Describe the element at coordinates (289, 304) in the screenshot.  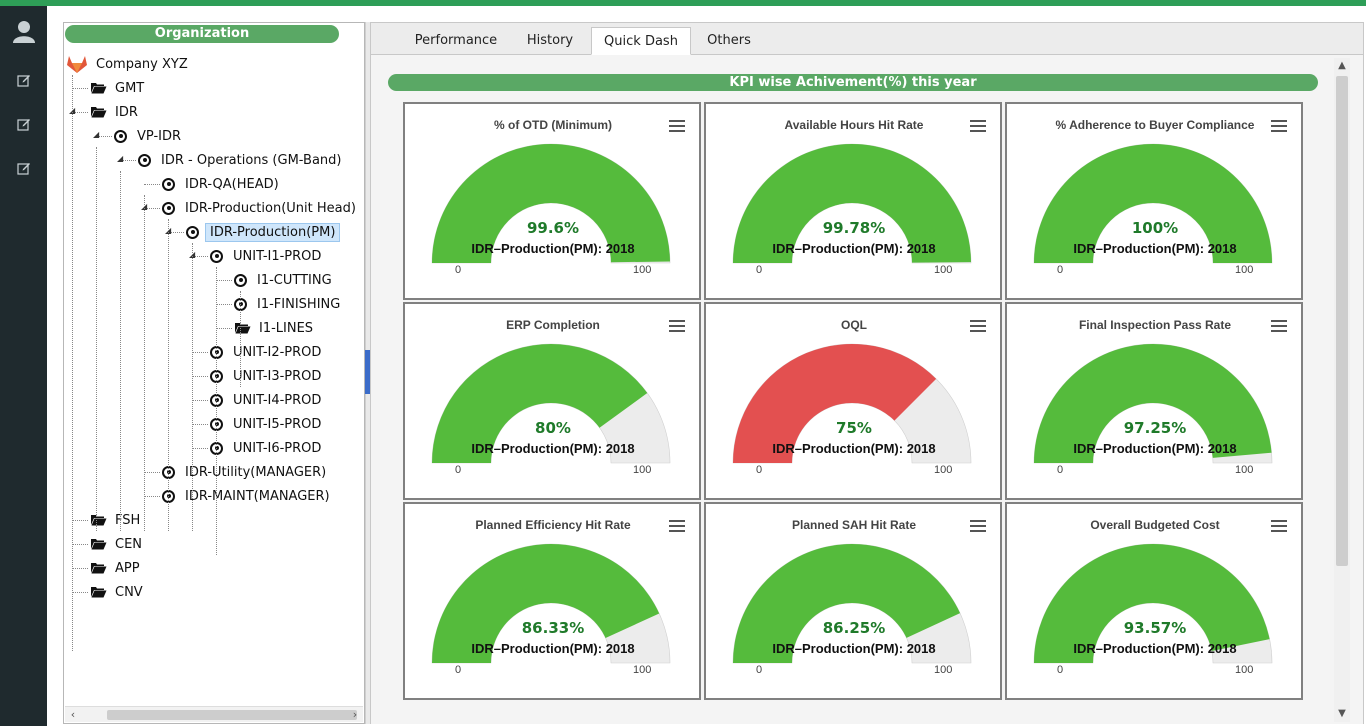
I see `tree-node: I1-FINISHING` at that location.